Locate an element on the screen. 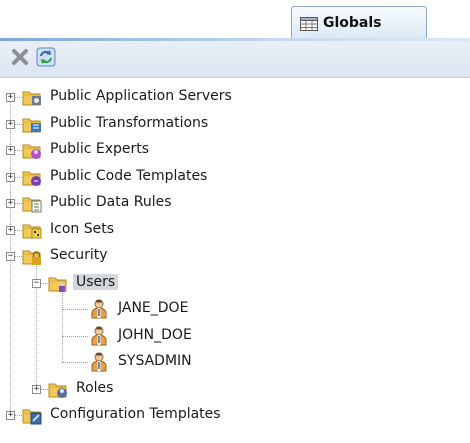 The width and height of the screenshot is (470, 443). tab-strip: Globals is located at coordinates (235, 19).